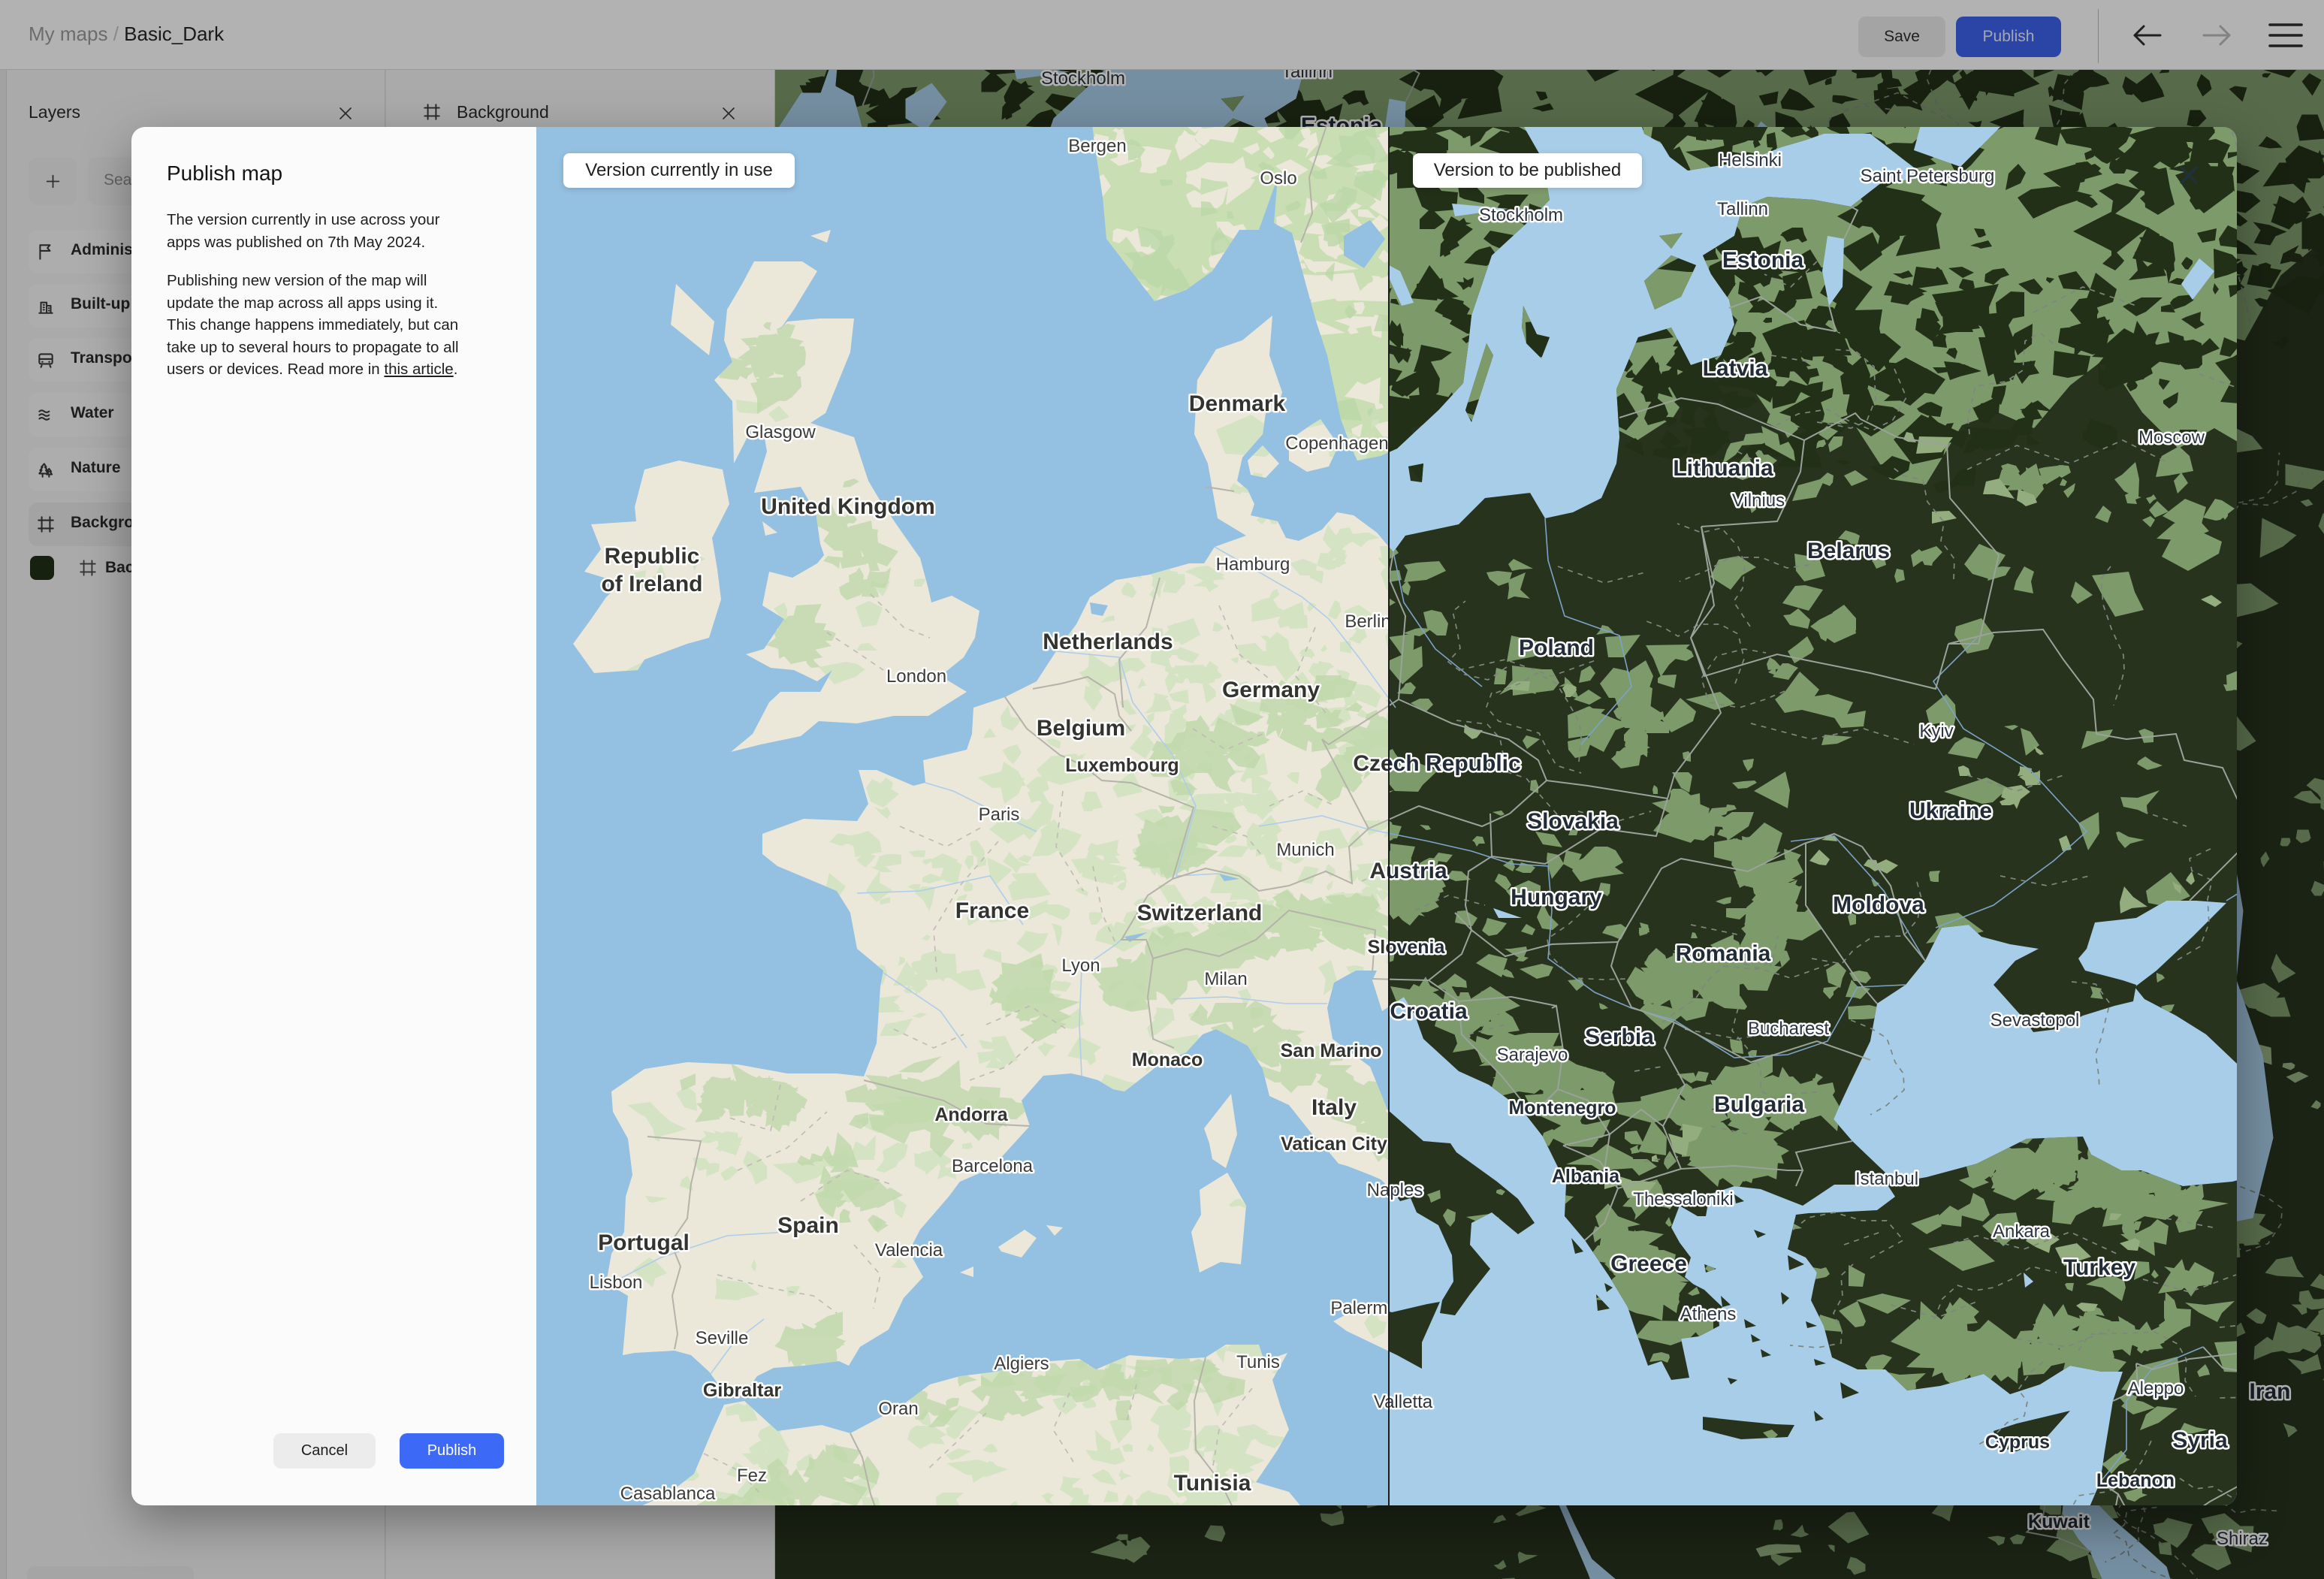  I want to click on svg-text: Lebanon, so click(2135, 1481).